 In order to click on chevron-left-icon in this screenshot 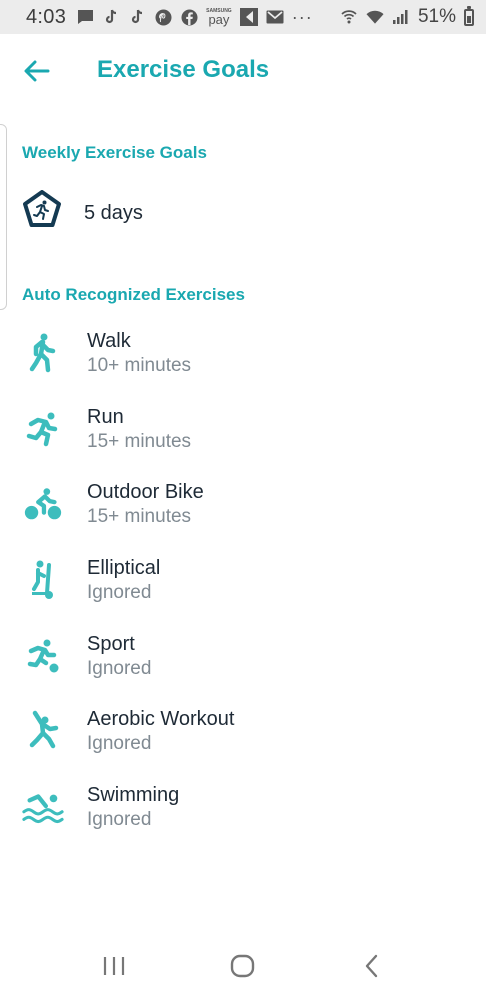, I will do `click(371, 966)`.